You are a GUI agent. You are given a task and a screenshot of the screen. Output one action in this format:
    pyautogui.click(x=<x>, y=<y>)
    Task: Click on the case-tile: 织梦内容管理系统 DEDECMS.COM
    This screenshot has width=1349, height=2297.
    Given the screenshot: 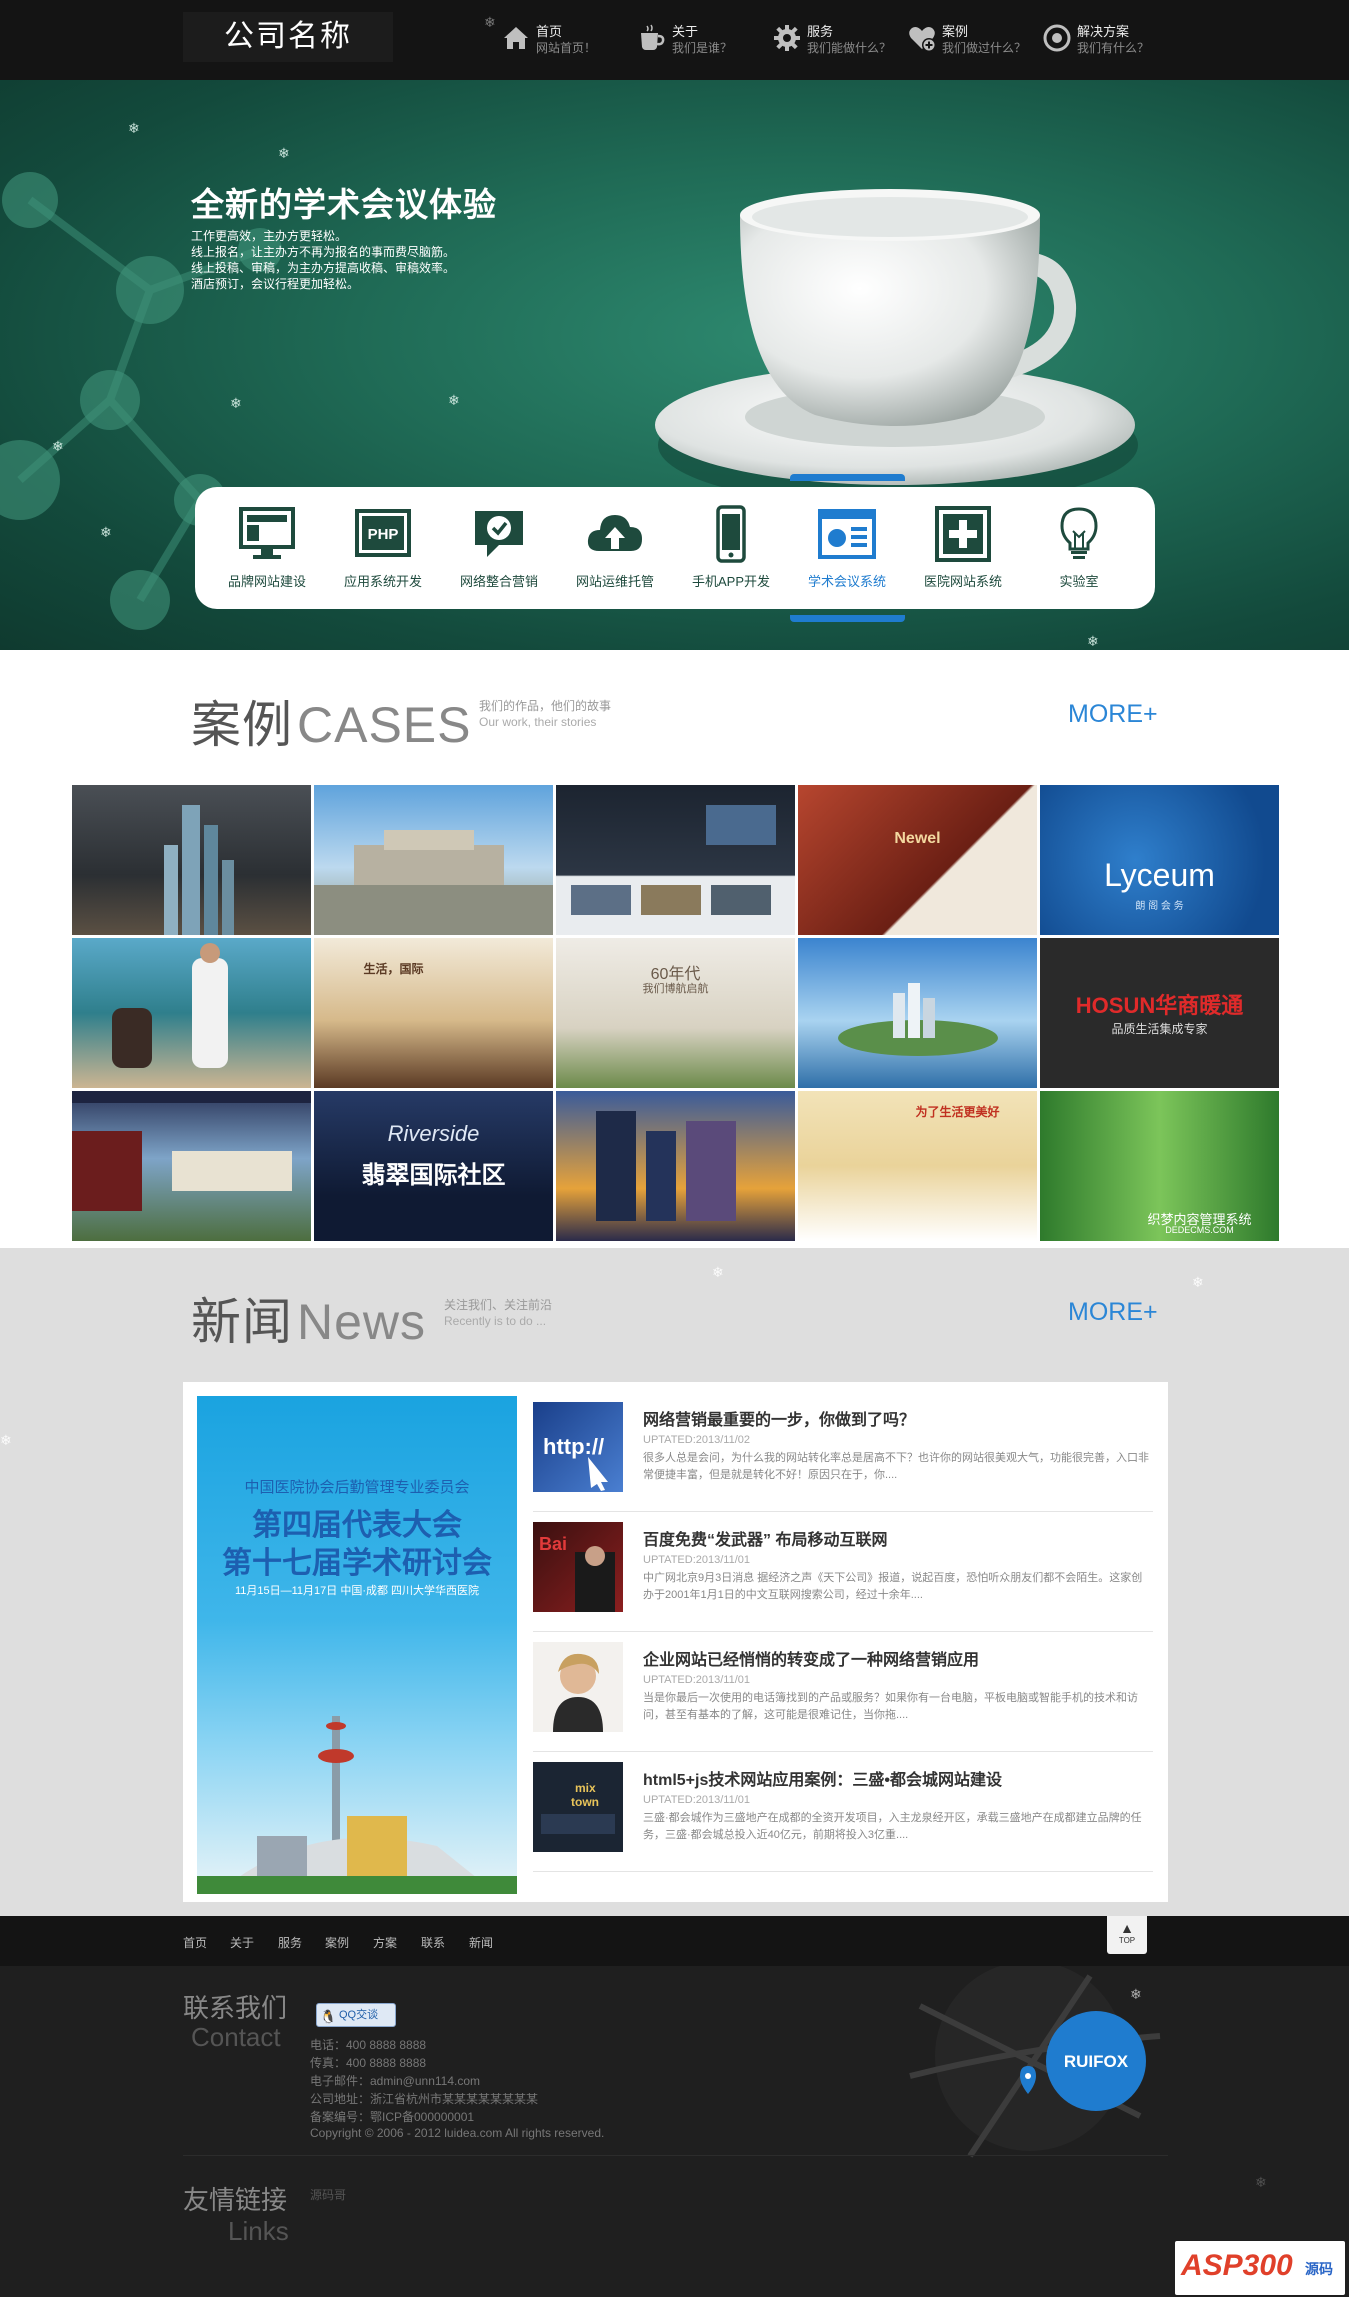 What is the action you would take?
    pyautogui.click(x=1159, y=1166)
    